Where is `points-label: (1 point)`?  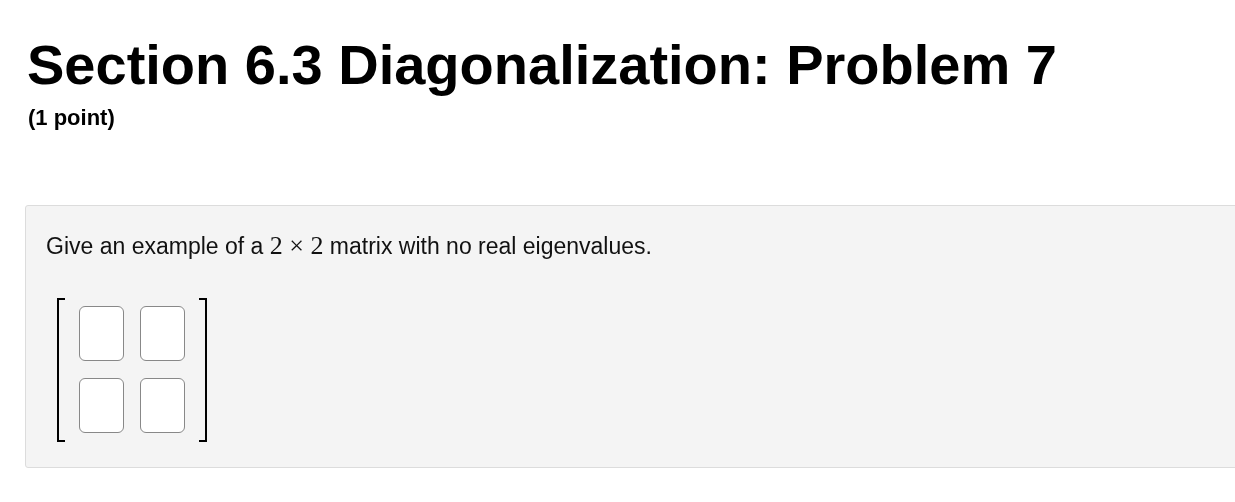 points-label: (1 point) is located at coordinates (72, 118).